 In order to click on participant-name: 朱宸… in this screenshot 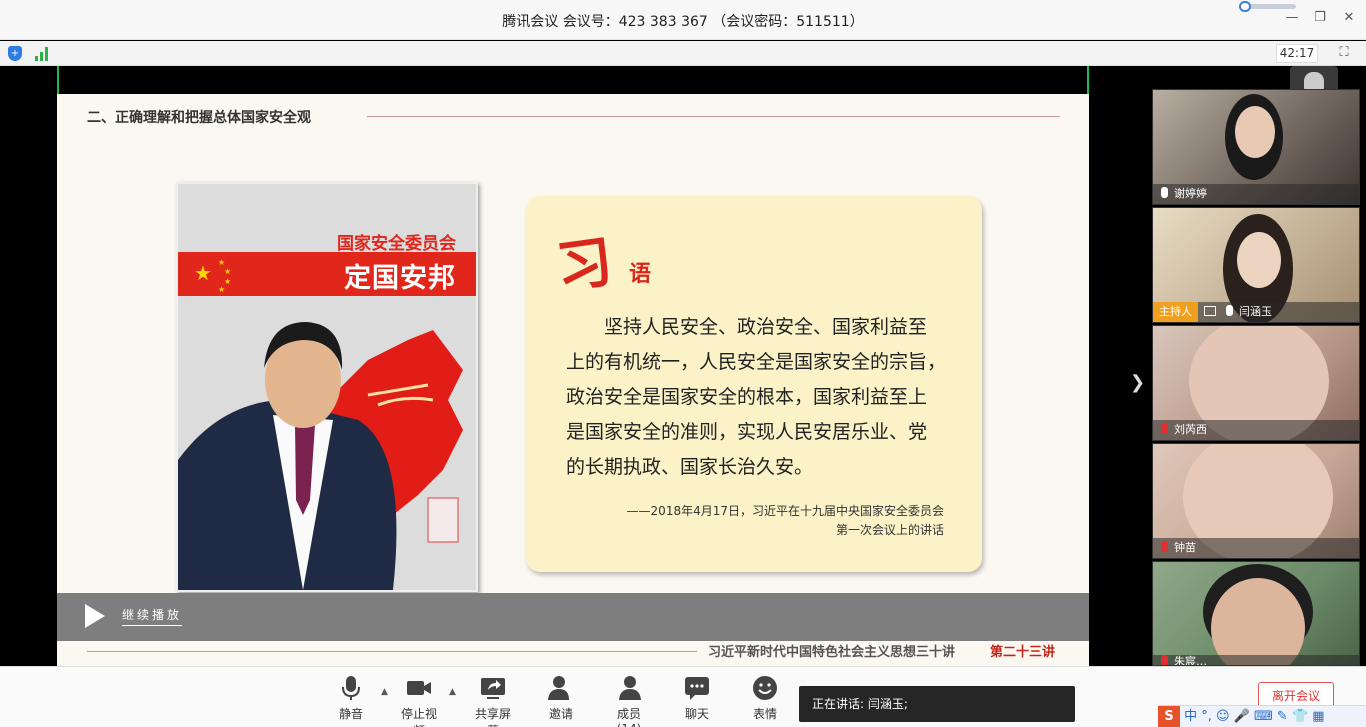, I will do `click(1190, 660)`.